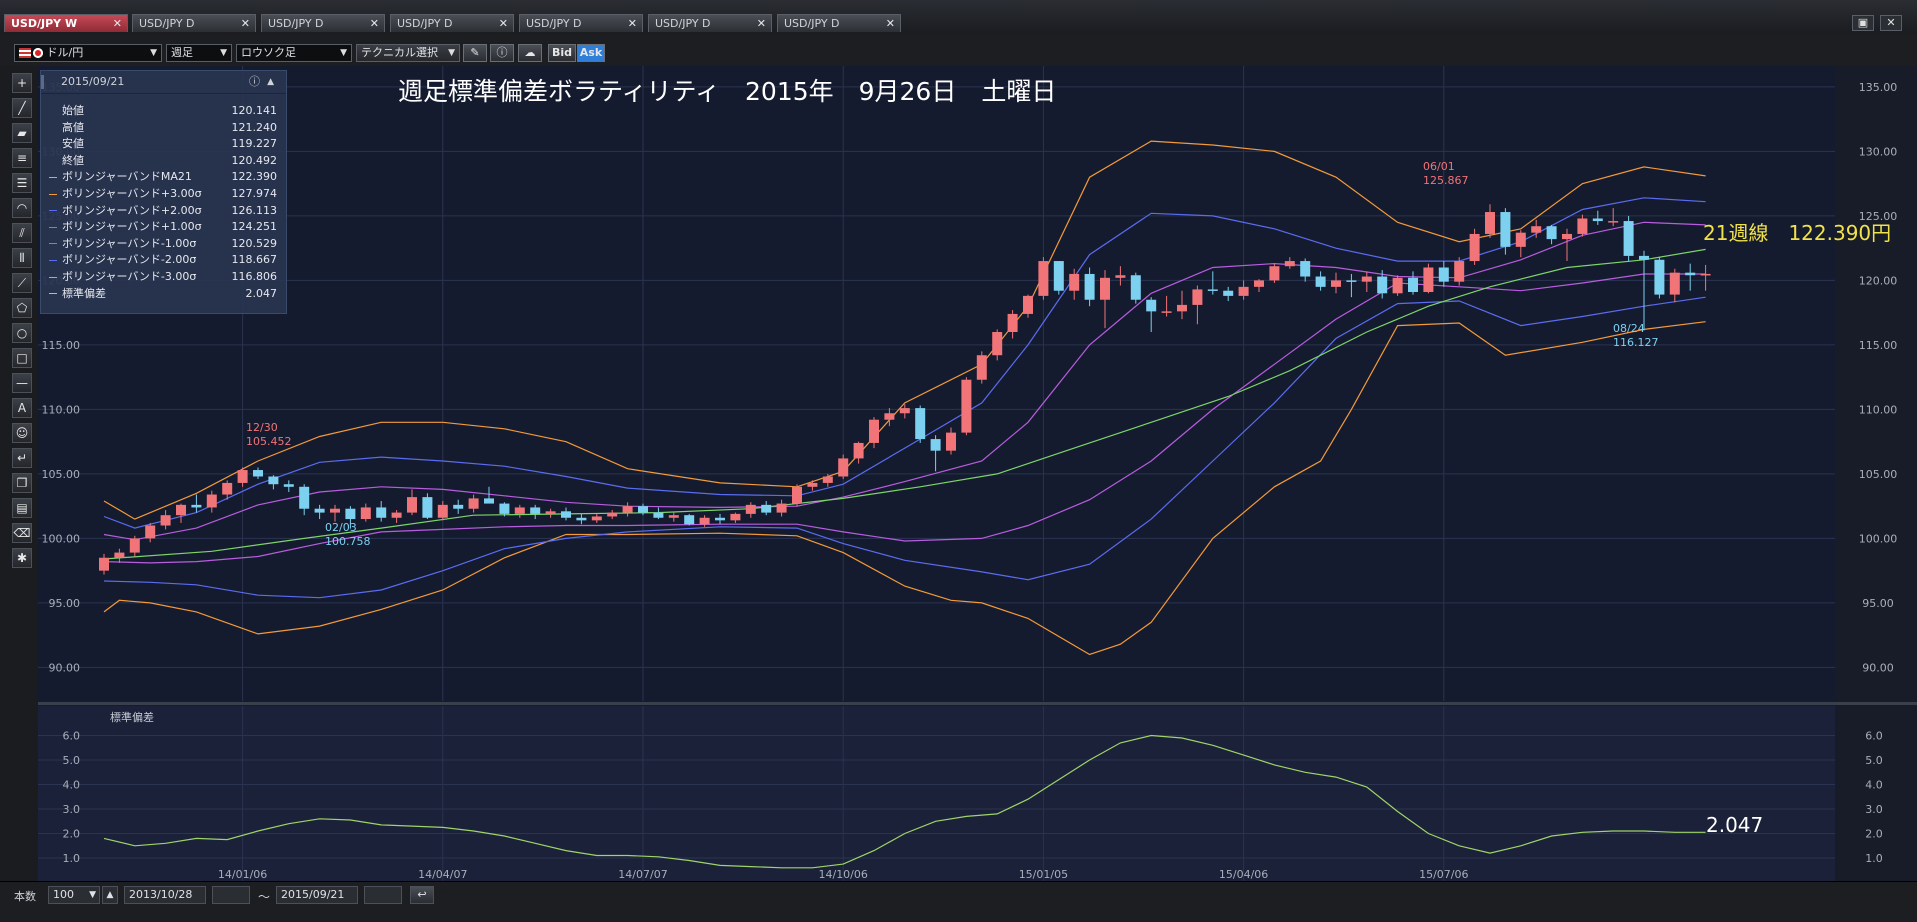  Describe the element at coordinates (294, 53) in the screenshot. I see `chart-type-select: ロウソク足 ▼` at that location.